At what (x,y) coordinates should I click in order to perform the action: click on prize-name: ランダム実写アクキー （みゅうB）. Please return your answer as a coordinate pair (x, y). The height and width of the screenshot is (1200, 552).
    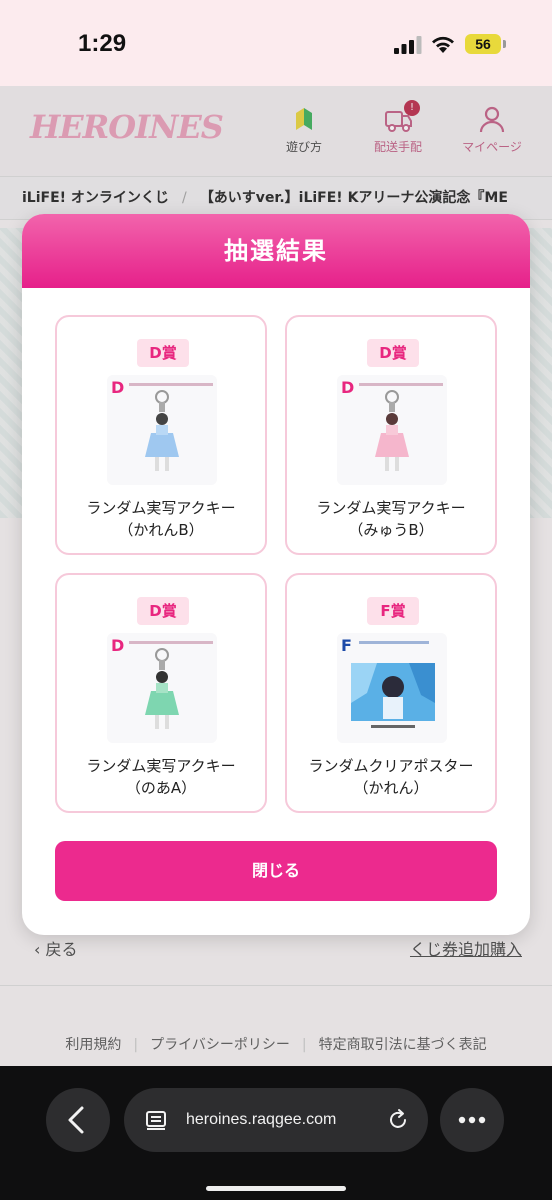
    Looking at the image, I should click on (391, 519).